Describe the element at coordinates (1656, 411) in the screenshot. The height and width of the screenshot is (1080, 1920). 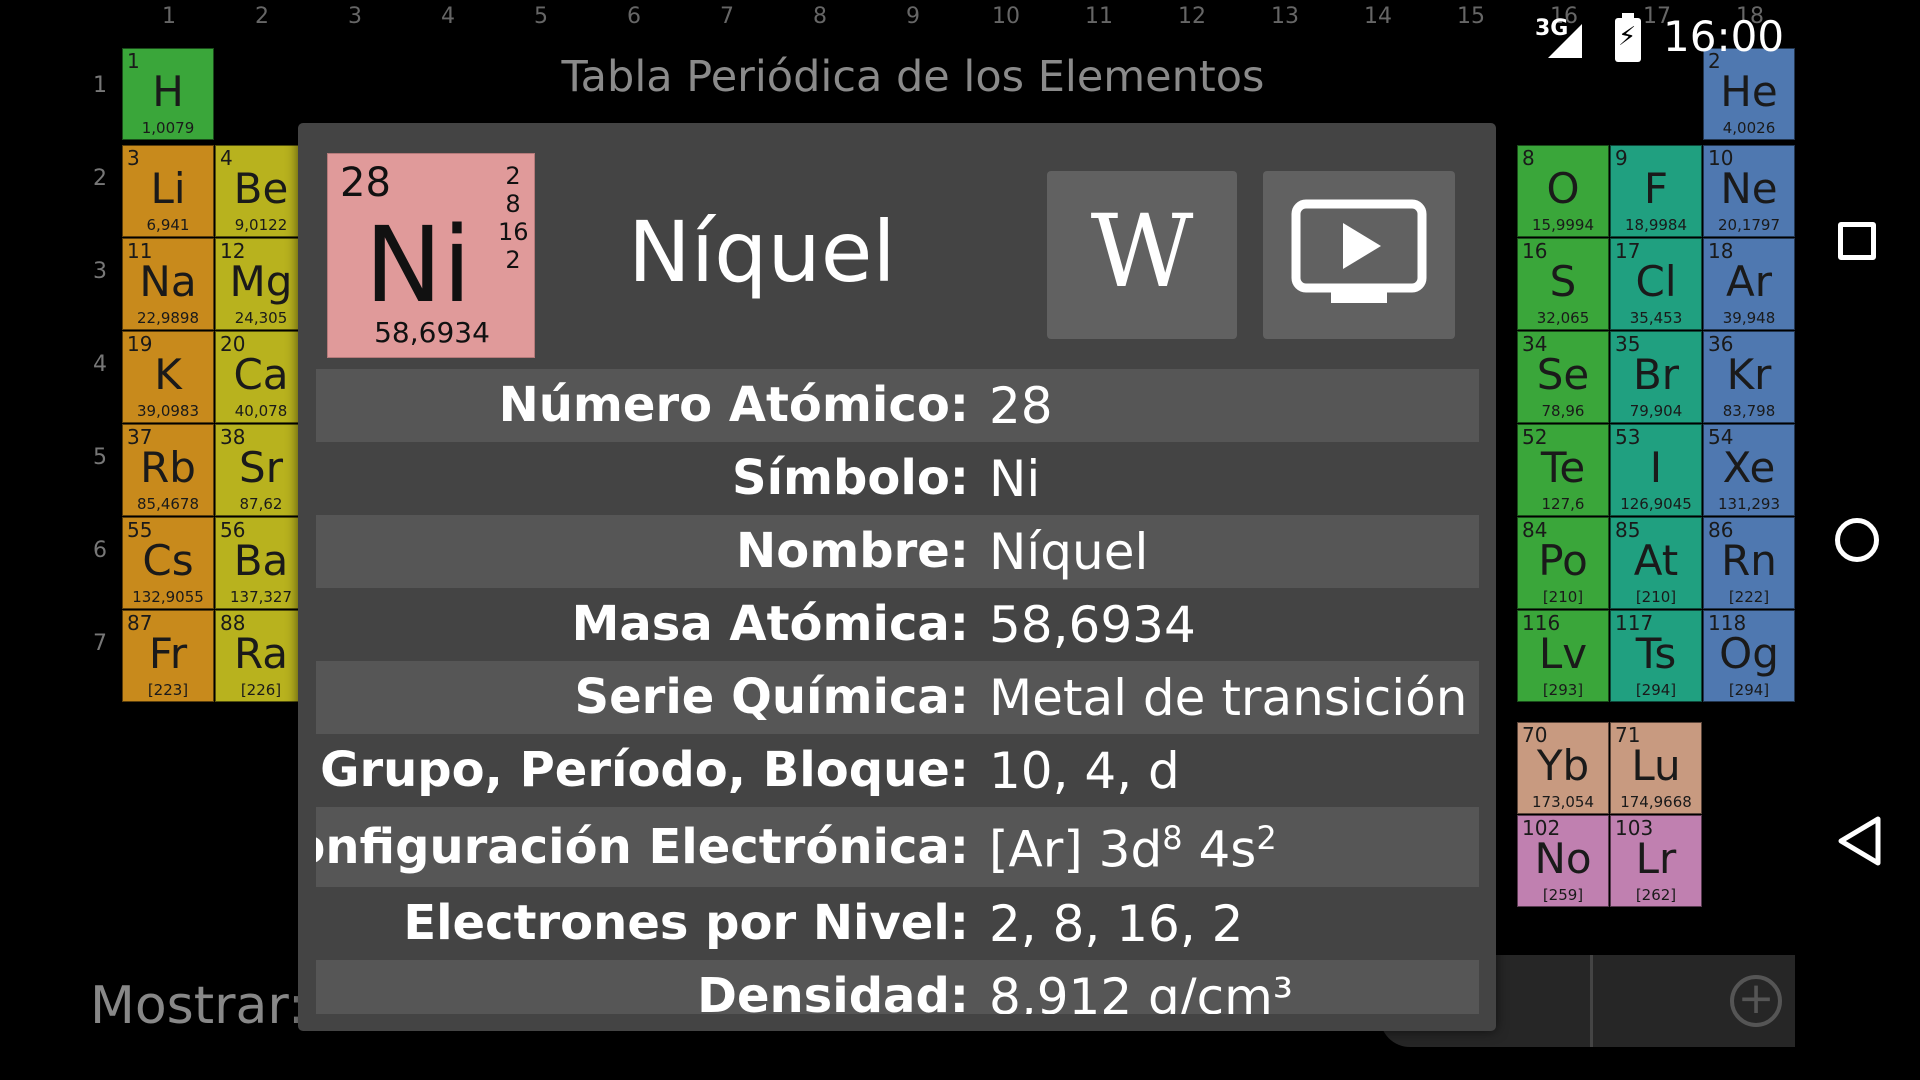
I see `atomic-mass: 79,904` at that location.